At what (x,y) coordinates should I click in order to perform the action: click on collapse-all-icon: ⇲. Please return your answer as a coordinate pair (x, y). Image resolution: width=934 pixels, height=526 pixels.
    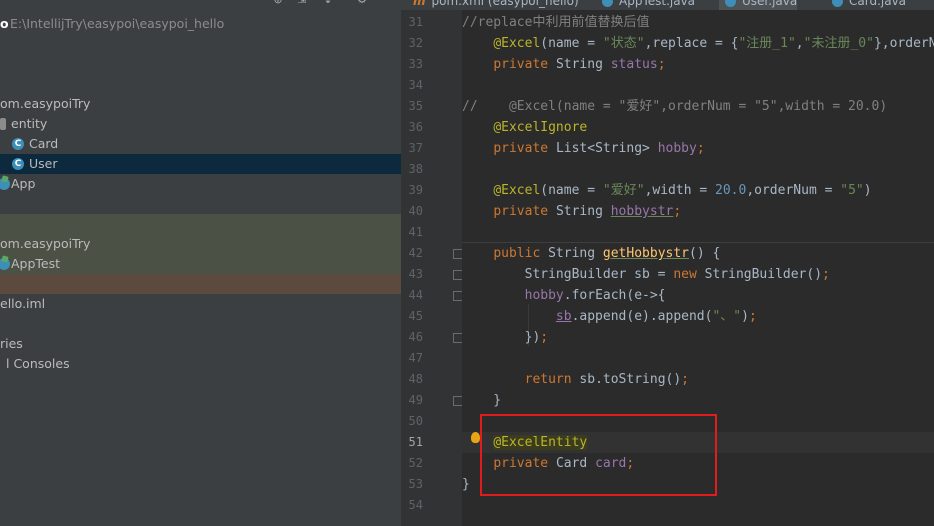
    Looking at the image, I should click on (302, 3).